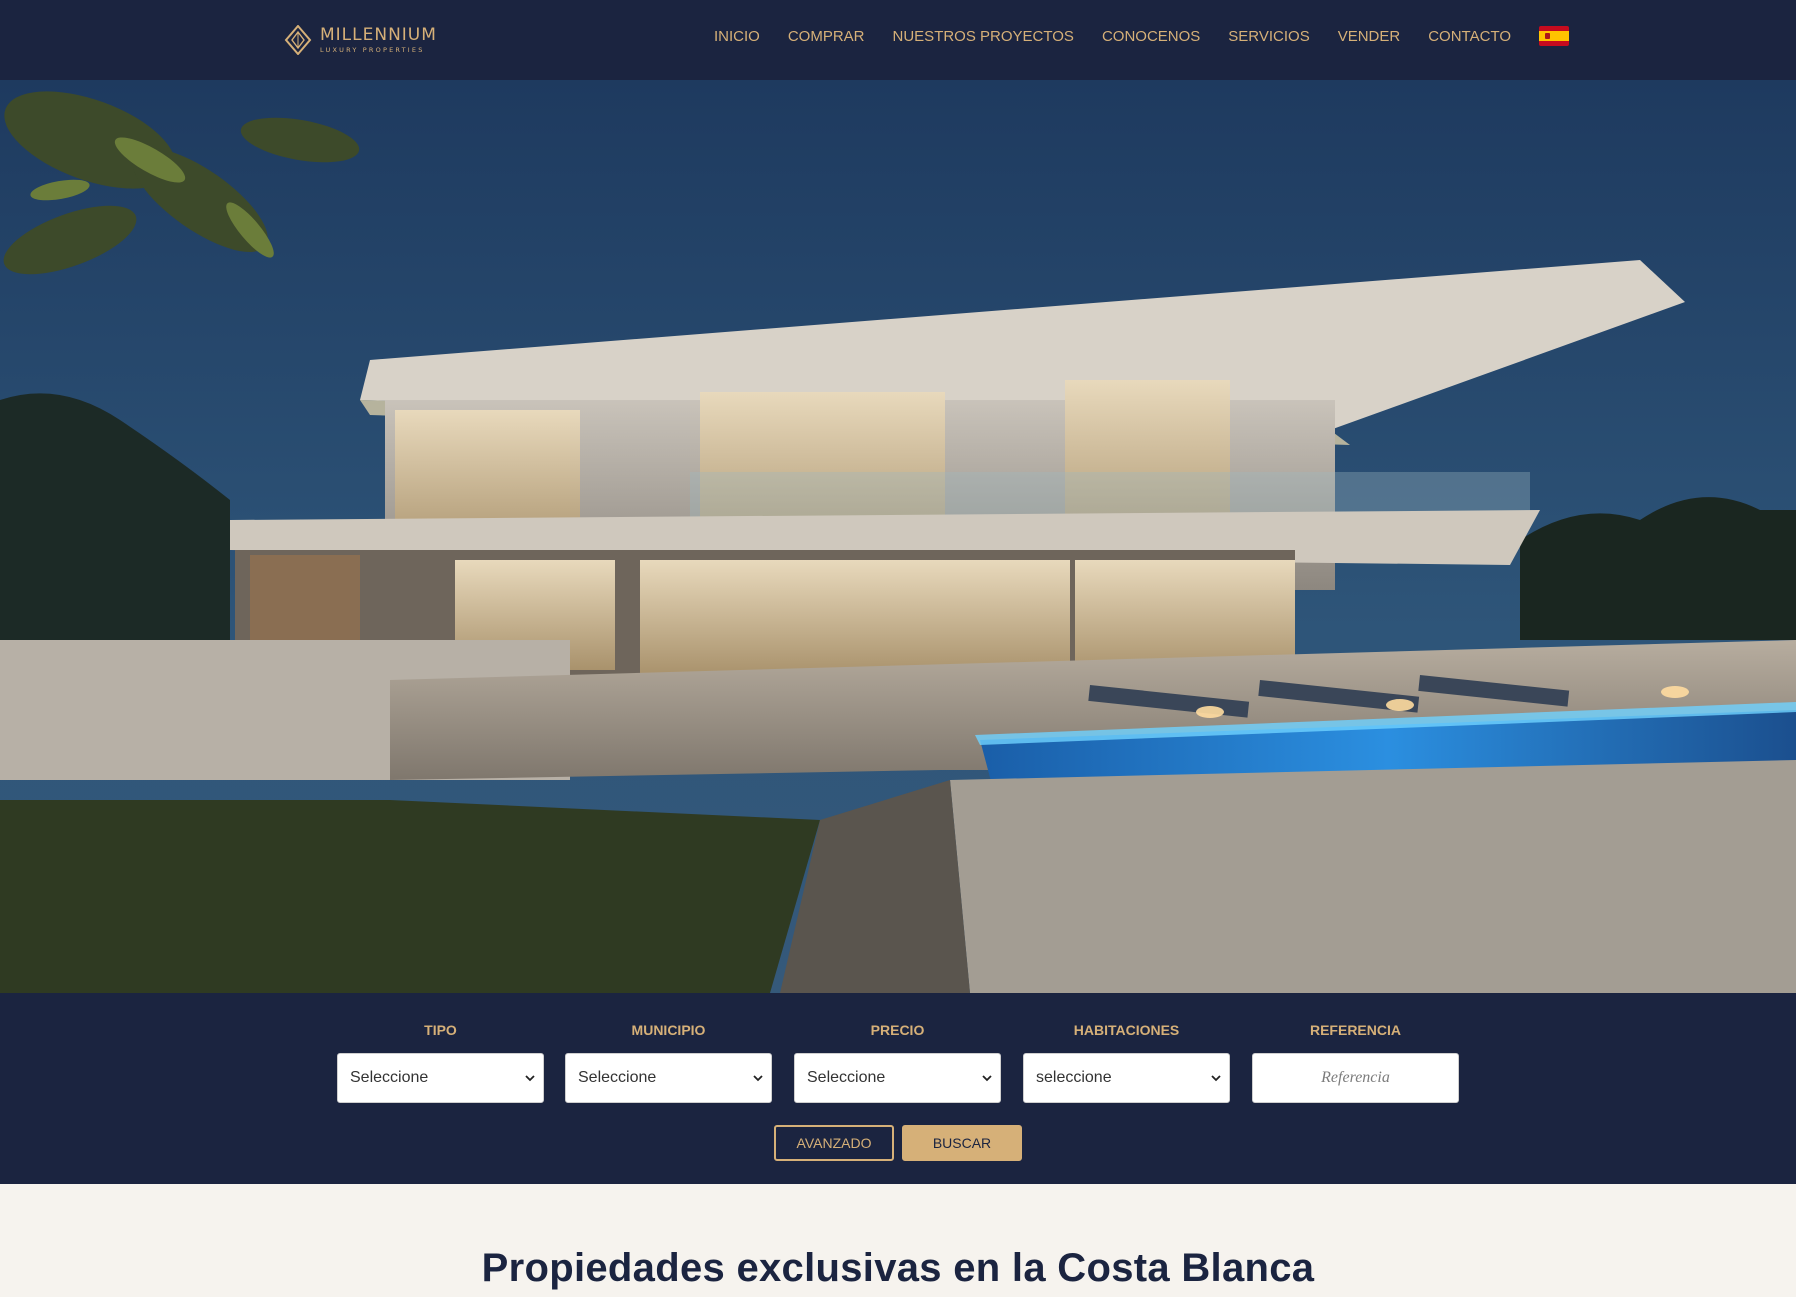  What do you see at coordinates (826, 36) in the screenshot?
I see `nav-item-comprar: COMPRAR` at bounding box center [826, 36].